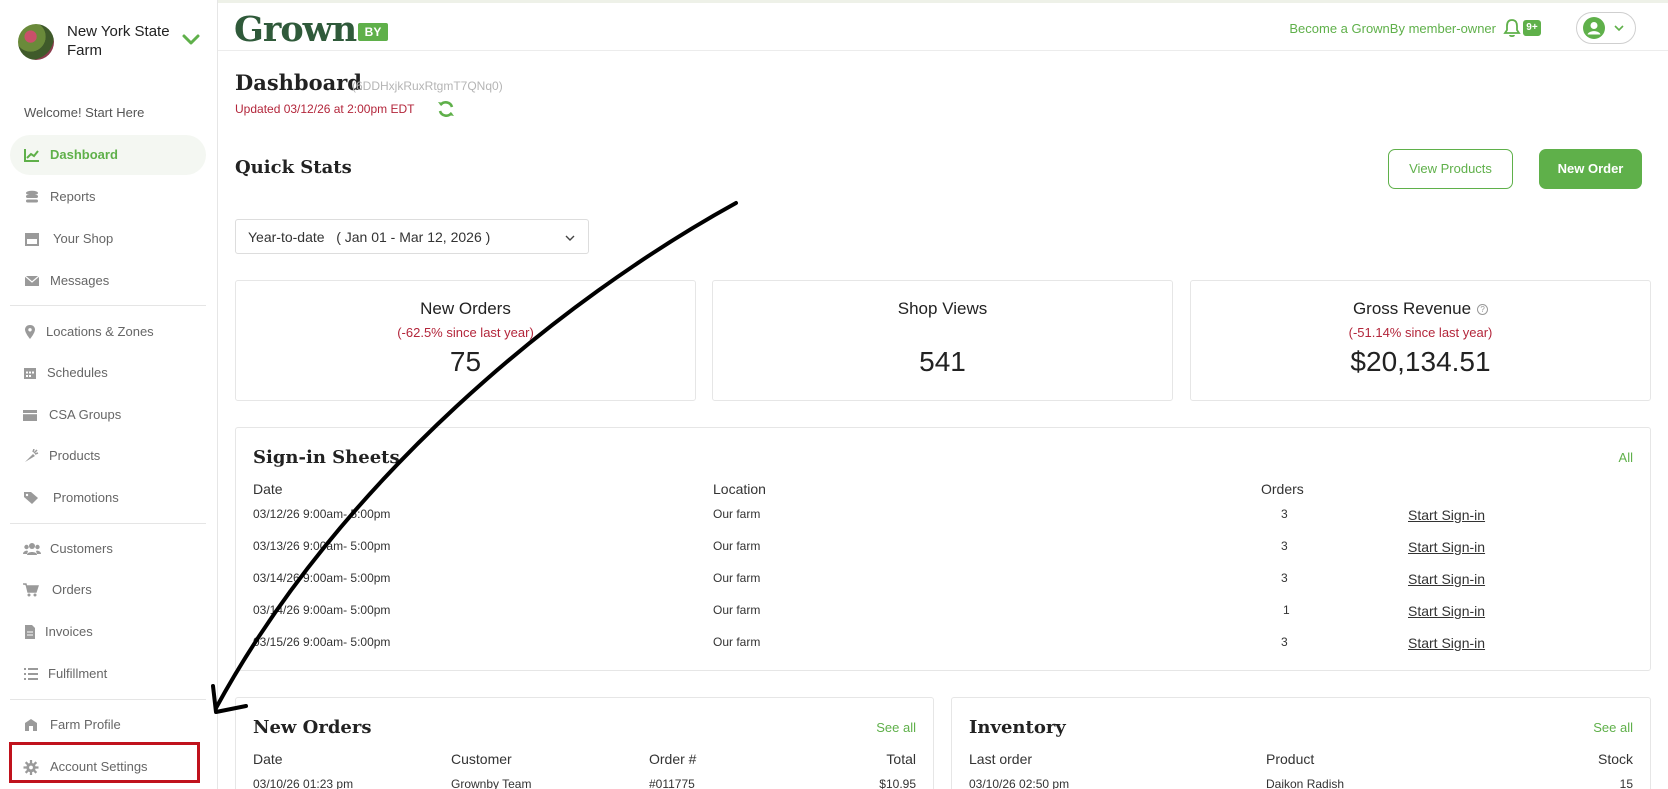 The image size is (1668, 789). I want to click on grownby-logo: Grown BY, so click(311, 29).